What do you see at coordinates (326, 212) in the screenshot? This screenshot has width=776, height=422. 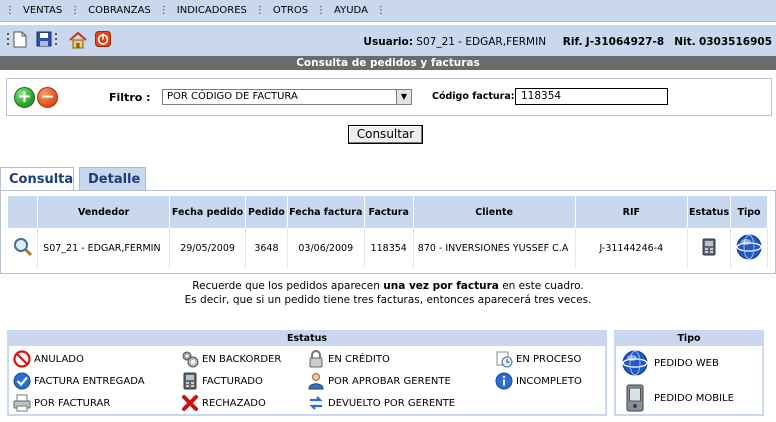 I see `column-header: Fecha factura` at bounding box center [326, 212].